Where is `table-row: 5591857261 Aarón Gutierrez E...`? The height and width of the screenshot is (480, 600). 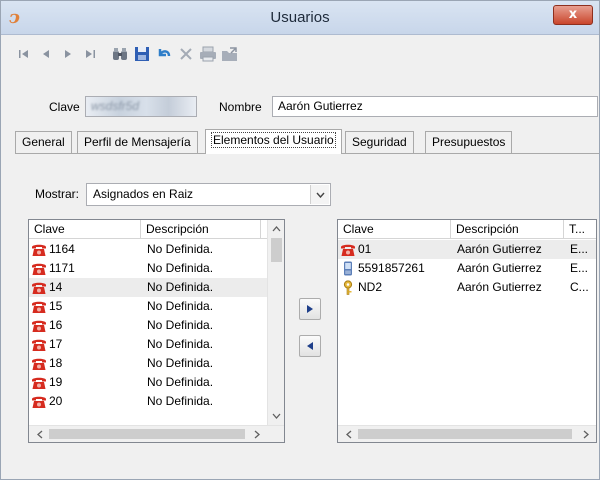 table-row: 5591857261 Aarón Gutierrez E... is located at coordinates (467, 268).